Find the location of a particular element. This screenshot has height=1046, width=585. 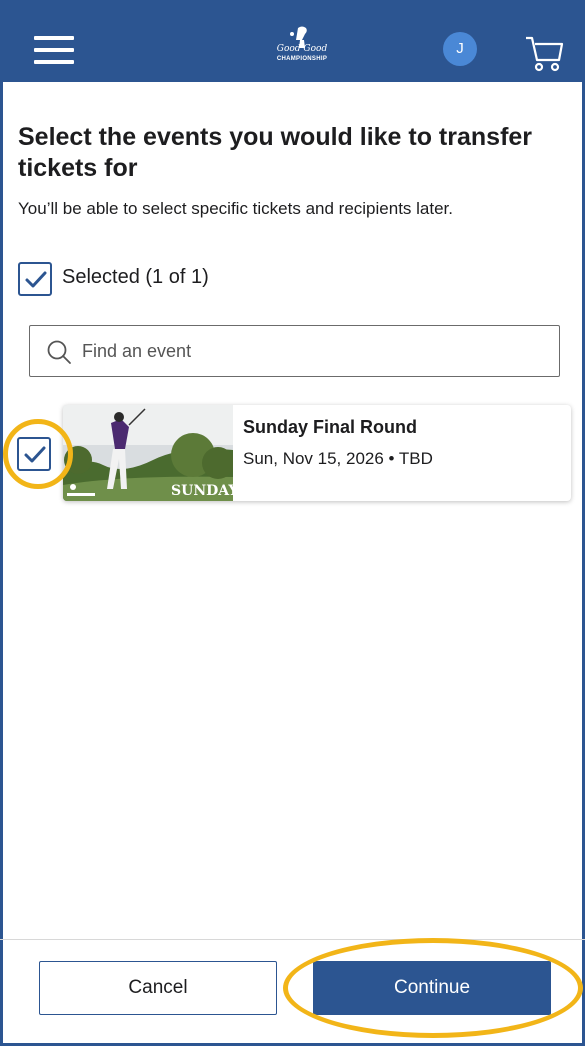

top-bar: Good Good CHAMPIONSHIP J is located at coordinates (292, 41).